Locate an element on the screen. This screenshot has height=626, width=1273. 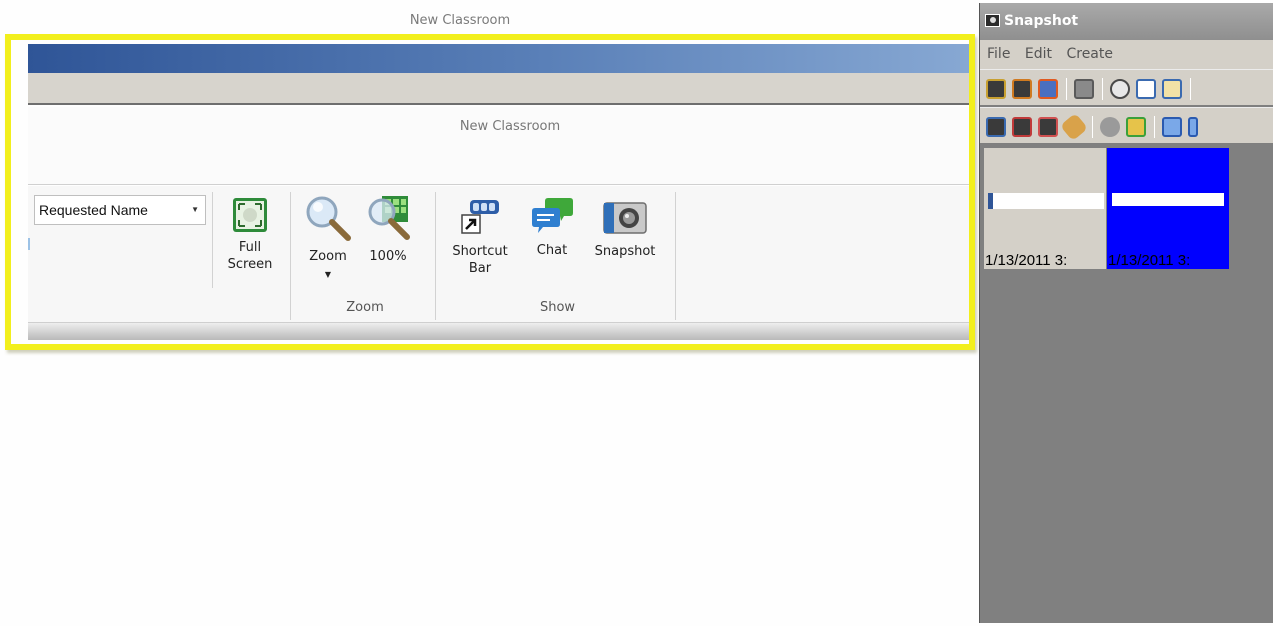
print-icon is located at coordinates (1084, 89).